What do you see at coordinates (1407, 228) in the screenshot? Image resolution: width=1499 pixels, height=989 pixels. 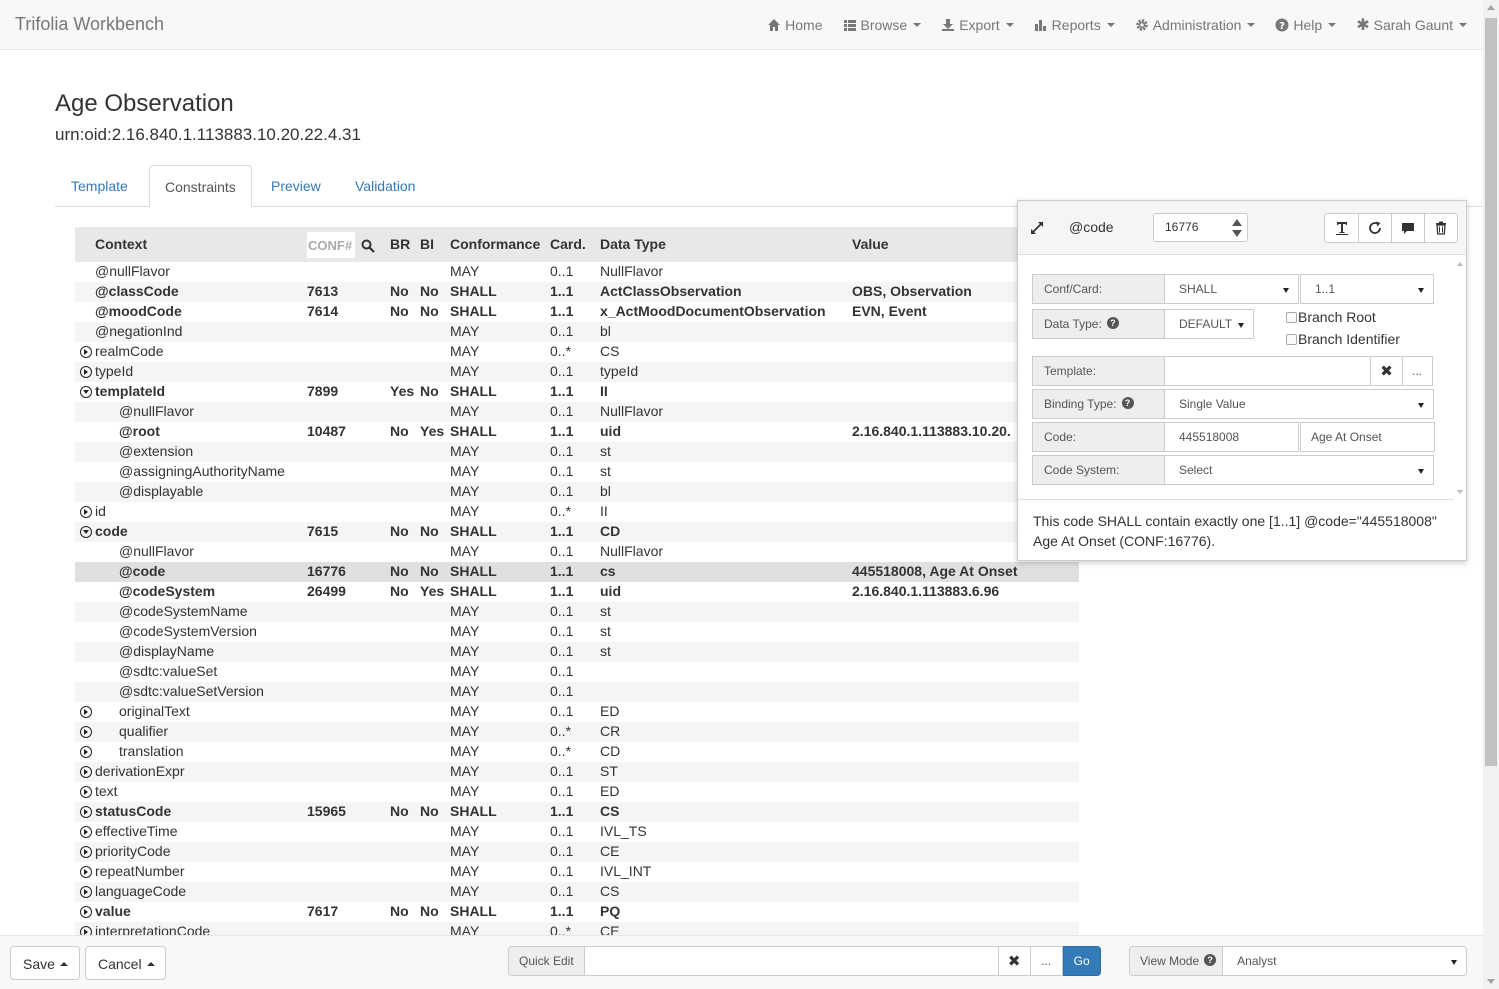 I see `comment-button` at bounding box center [1407, 228].